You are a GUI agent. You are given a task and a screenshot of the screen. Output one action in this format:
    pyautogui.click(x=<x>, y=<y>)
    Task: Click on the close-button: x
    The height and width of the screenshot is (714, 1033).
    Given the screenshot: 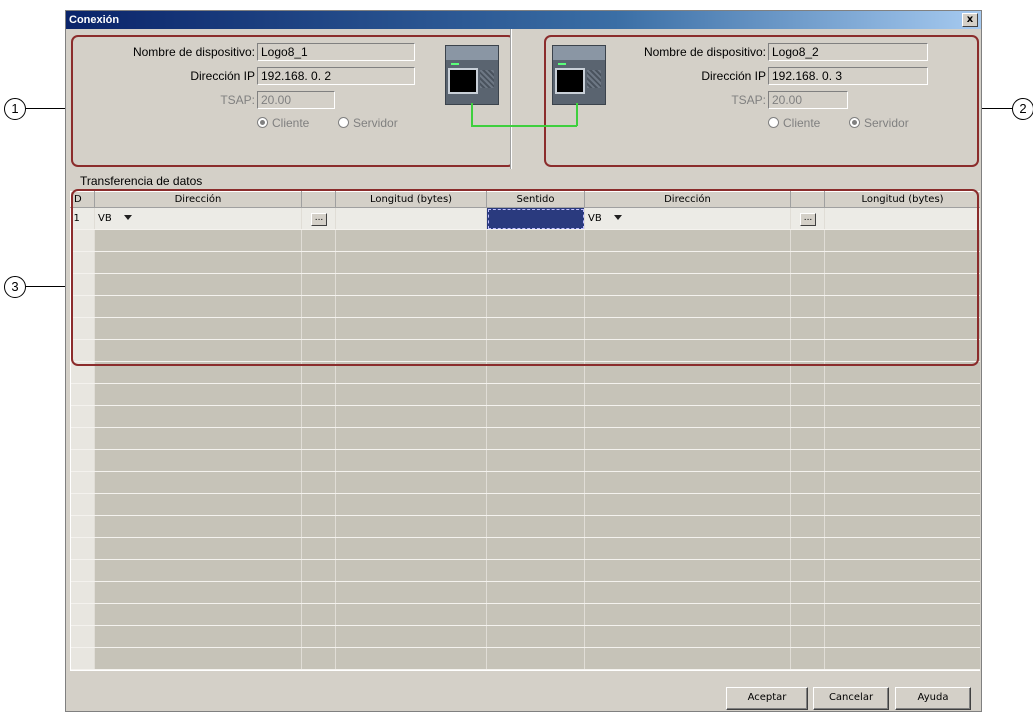 What is the action you would take?
    pyautogui.click(x=970, y=20)
    